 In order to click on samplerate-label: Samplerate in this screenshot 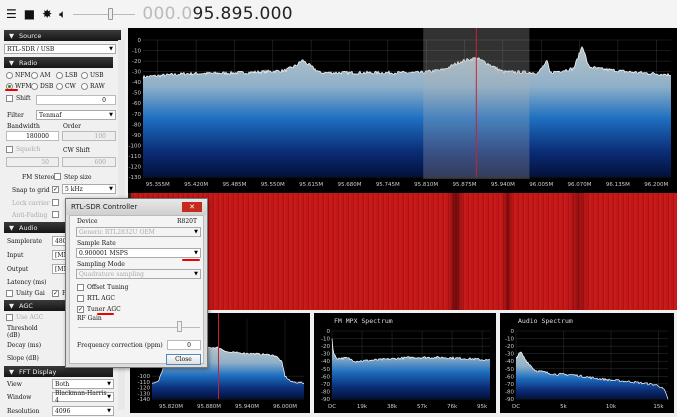, I will do `click(25, 241)`.